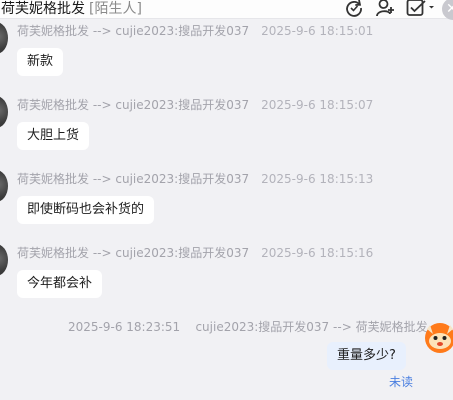 The height and width of the screenshot is (400, 453). I want to click on close-icon: ✕, so click(447, 10).